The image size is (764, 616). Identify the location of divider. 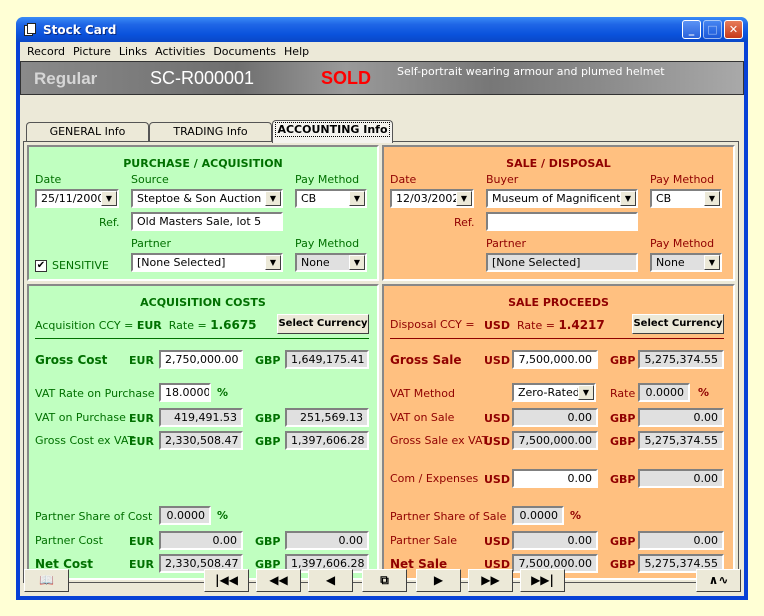
(557, 338).